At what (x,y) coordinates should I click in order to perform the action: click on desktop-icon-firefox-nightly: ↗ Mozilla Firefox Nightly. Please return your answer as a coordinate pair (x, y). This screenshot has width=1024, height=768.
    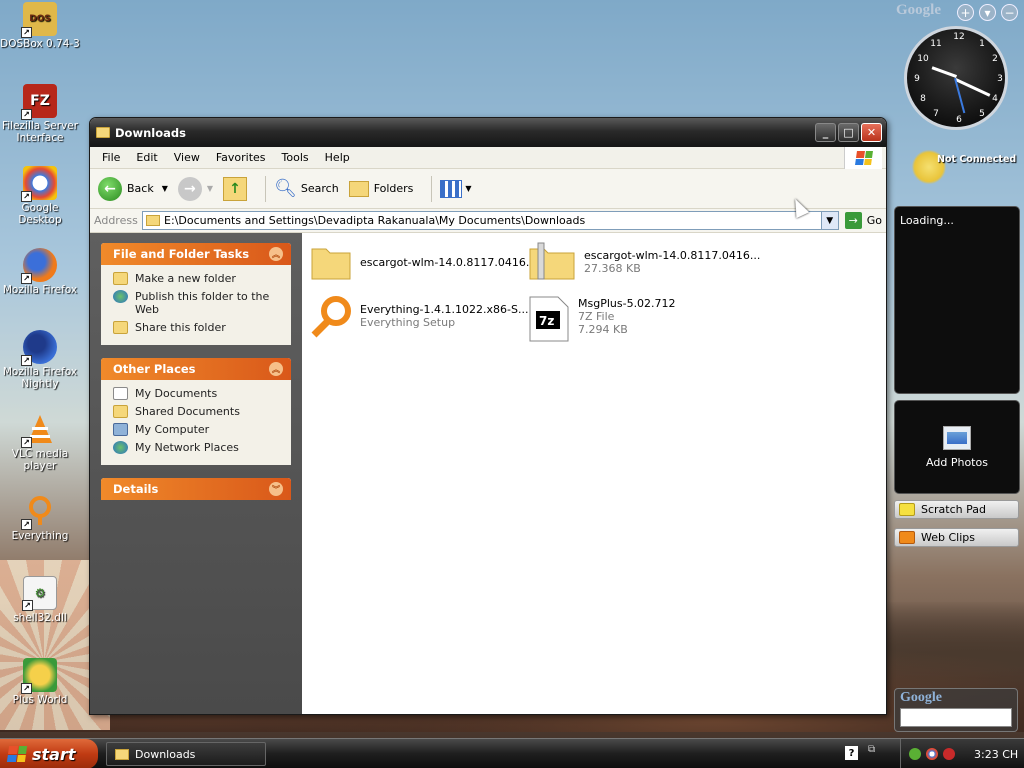
    Looking at the image, I should click on (40, 360).